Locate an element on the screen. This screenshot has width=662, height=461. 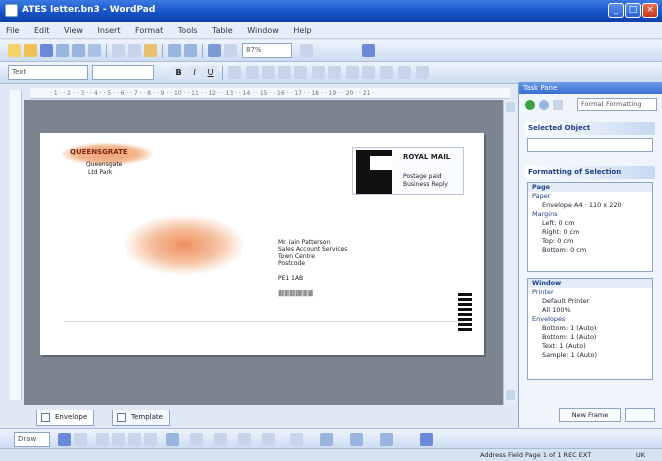
page-line-5: Right: 0 cm is located at coordinates (590, 232).